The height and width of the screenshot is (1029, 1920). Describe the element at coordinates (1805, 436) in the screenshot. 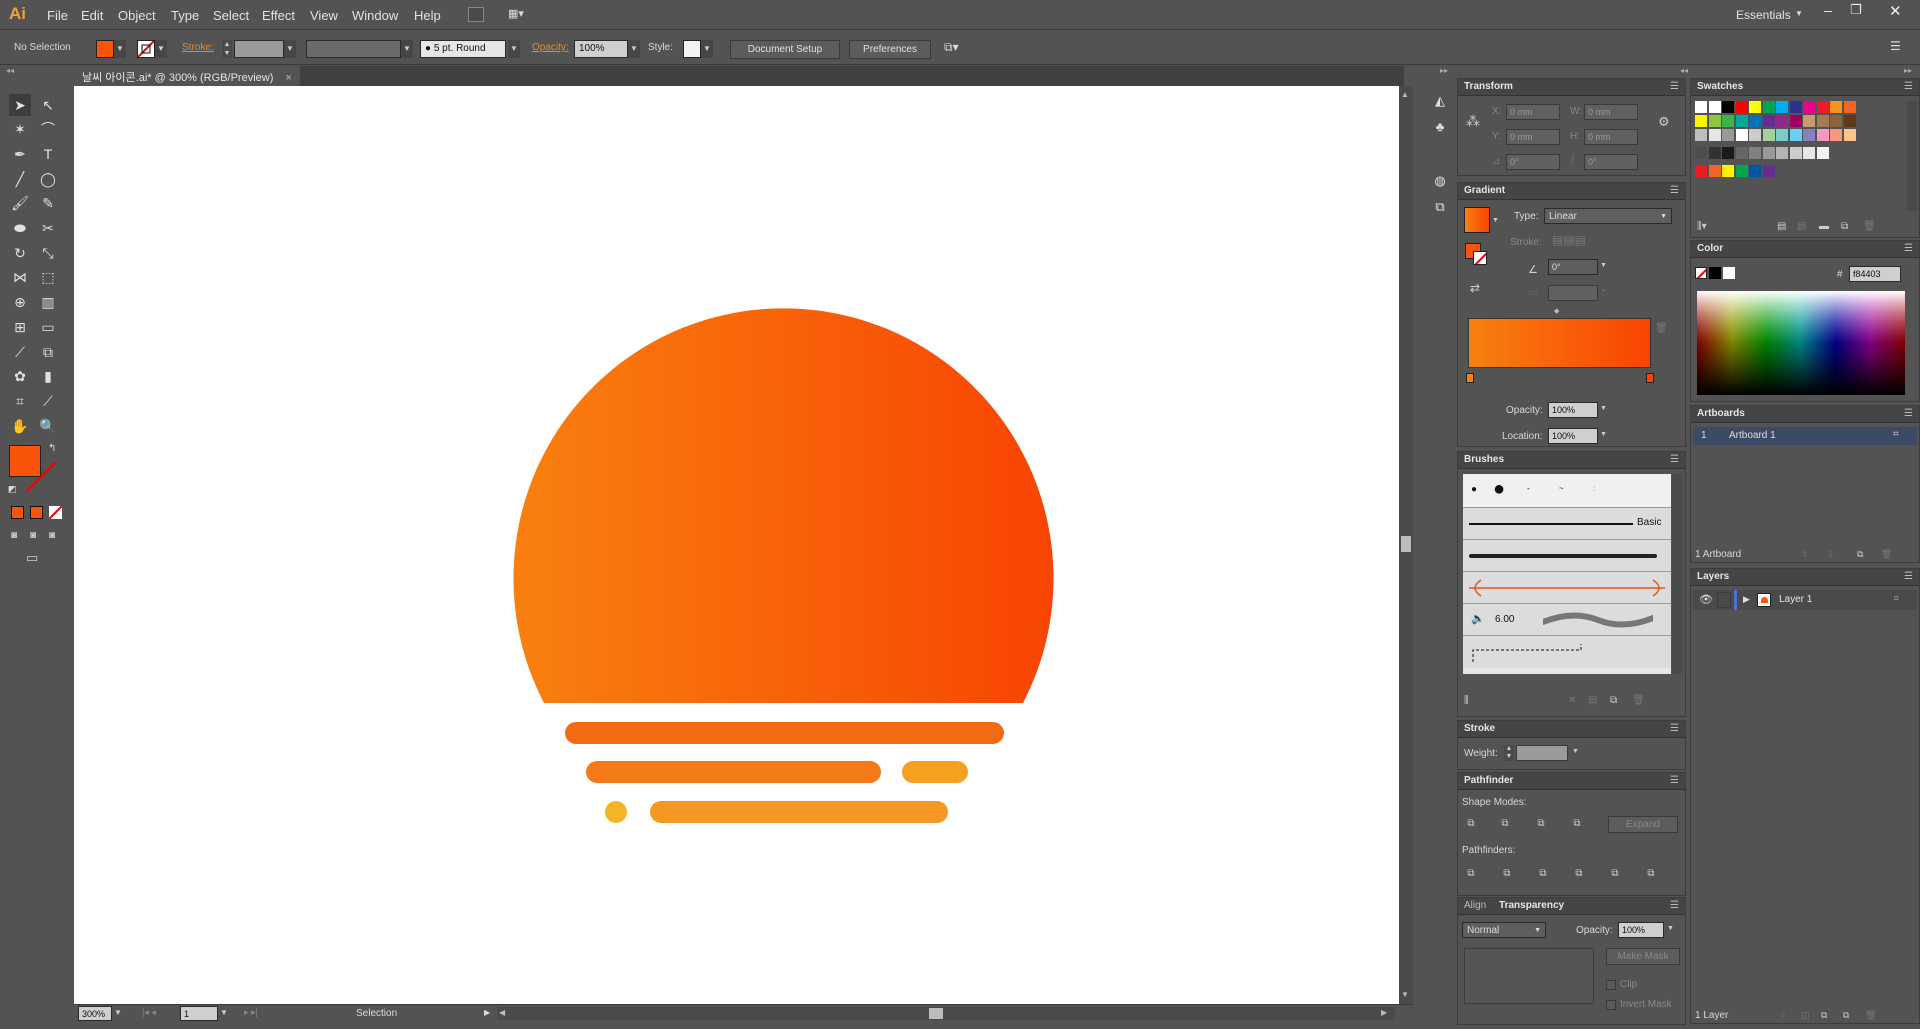

I see `artboard-row: 1 Artboard 1 ⌗` at that location.